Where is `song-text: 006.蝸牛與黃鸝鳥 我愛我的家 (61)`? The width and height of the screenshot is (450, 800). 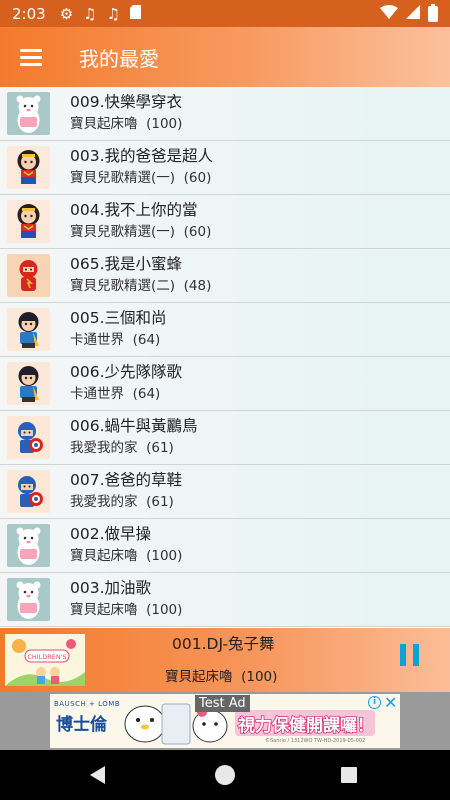 song-text: 006.蝸牛與黃鸝鳥 我愛我的家 (61) is located at coordinates (134, 436).